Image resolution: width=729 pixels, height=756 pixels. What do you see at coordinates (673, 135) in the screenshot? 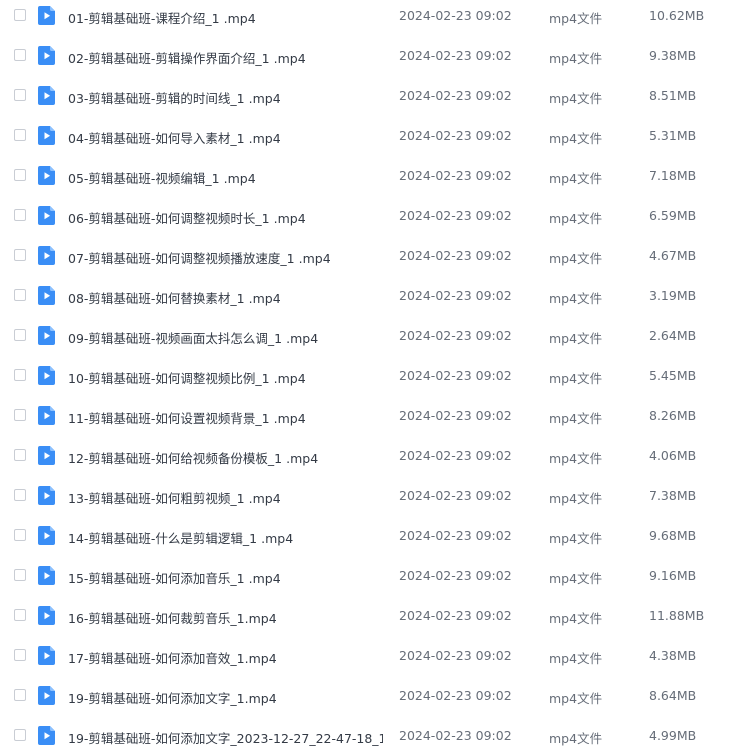
I see `file-size: 5.31MB` at bounding box center [673, 135].